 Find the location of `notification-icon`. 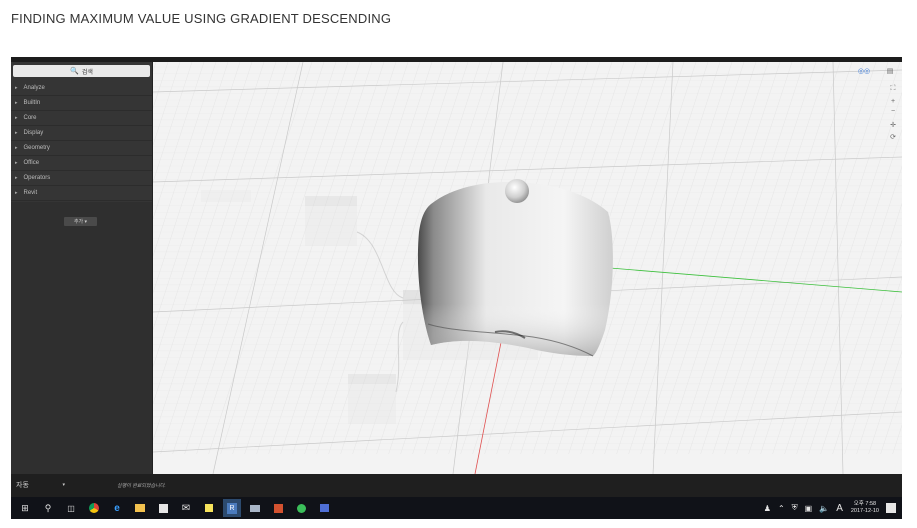

notification-icon is located at coordinates (891, 508).